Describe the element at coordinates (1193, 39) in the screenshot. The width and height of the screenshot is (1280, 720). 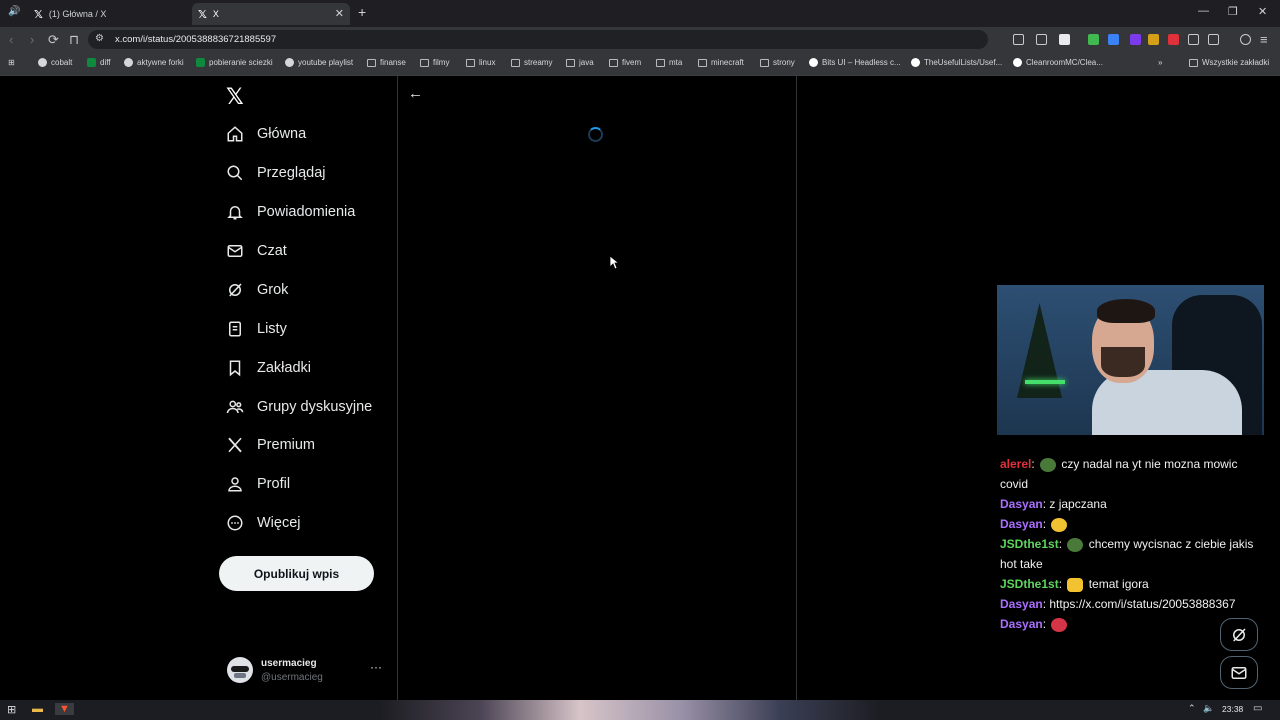
I see `puzzle-icon` at that location.